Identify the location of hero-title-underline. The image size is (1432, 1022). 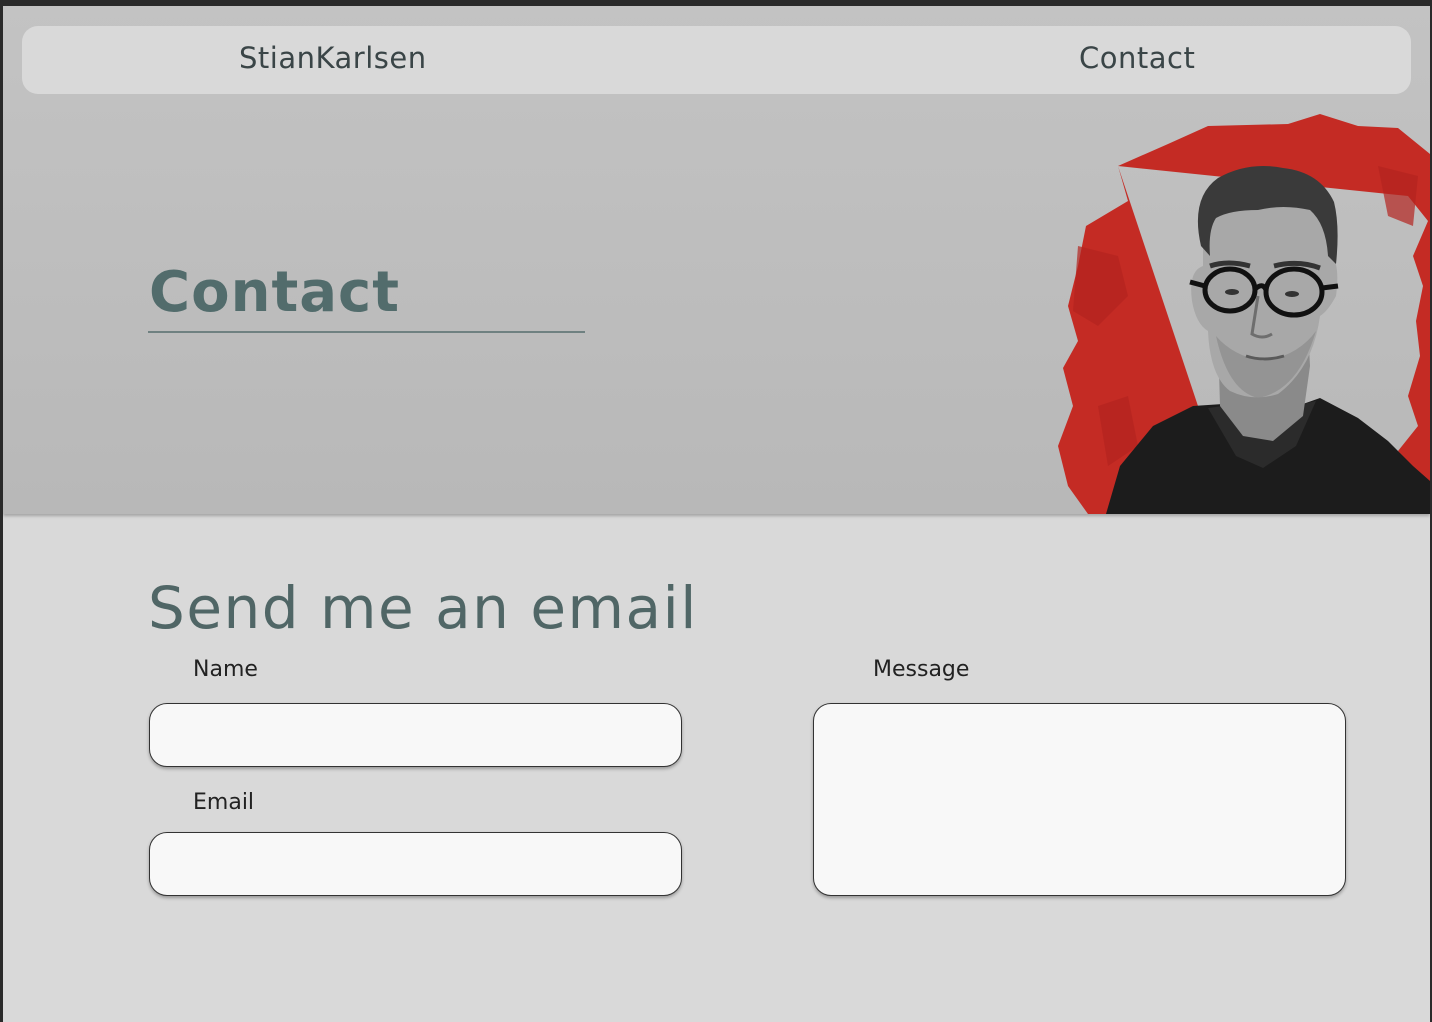
(366, 332).